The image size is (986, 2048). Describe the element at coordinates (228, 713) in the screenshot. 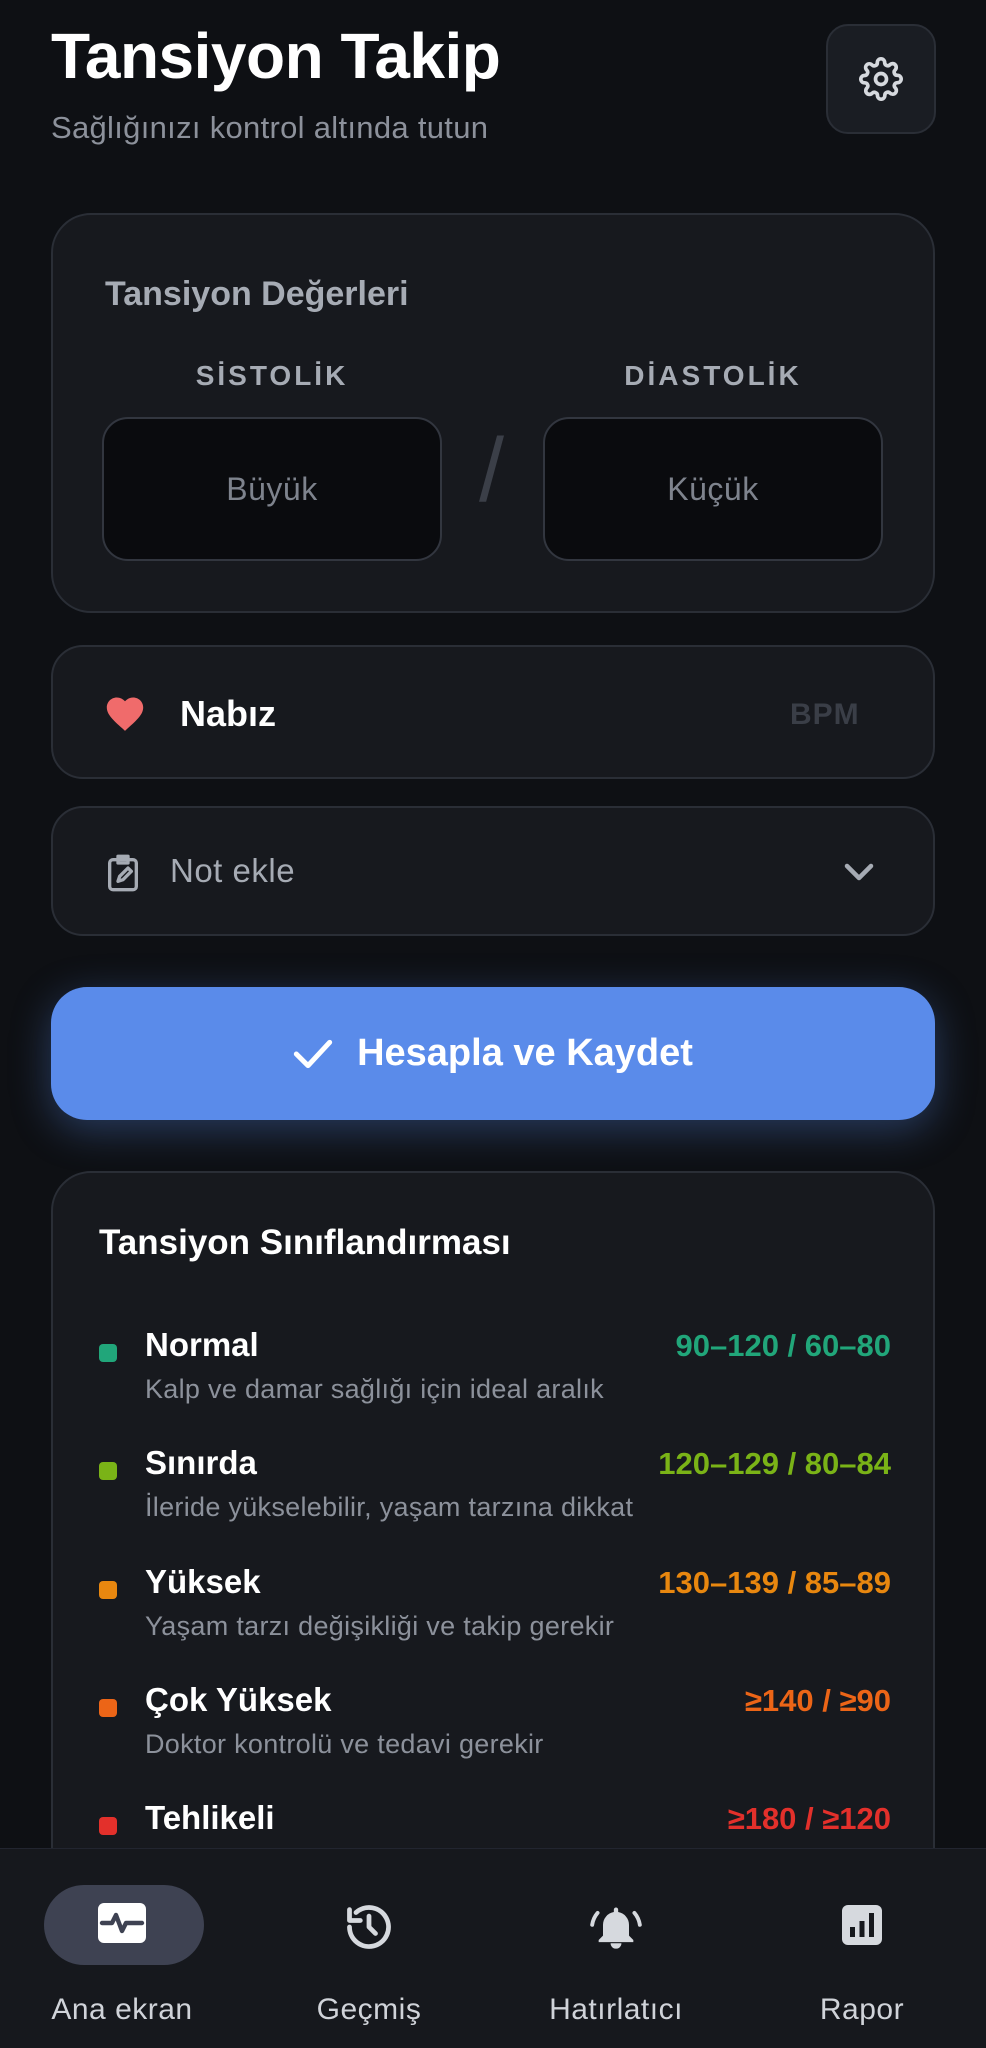

I see `pulse-label: Nabız` at that location.